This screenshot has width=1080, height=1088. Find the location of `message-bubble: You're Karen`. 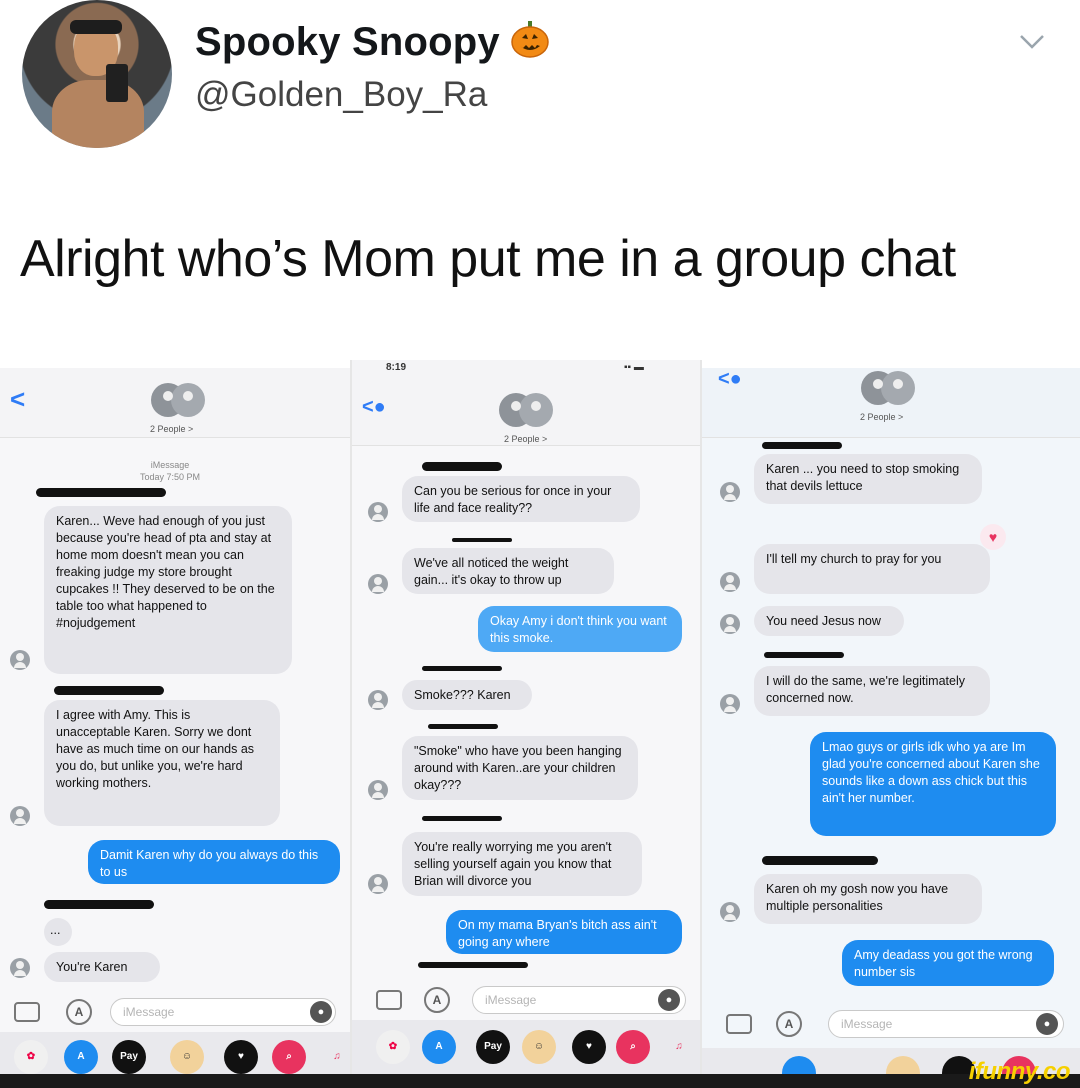

message-bubble: You're Karen is located at coordinates (102, 967).